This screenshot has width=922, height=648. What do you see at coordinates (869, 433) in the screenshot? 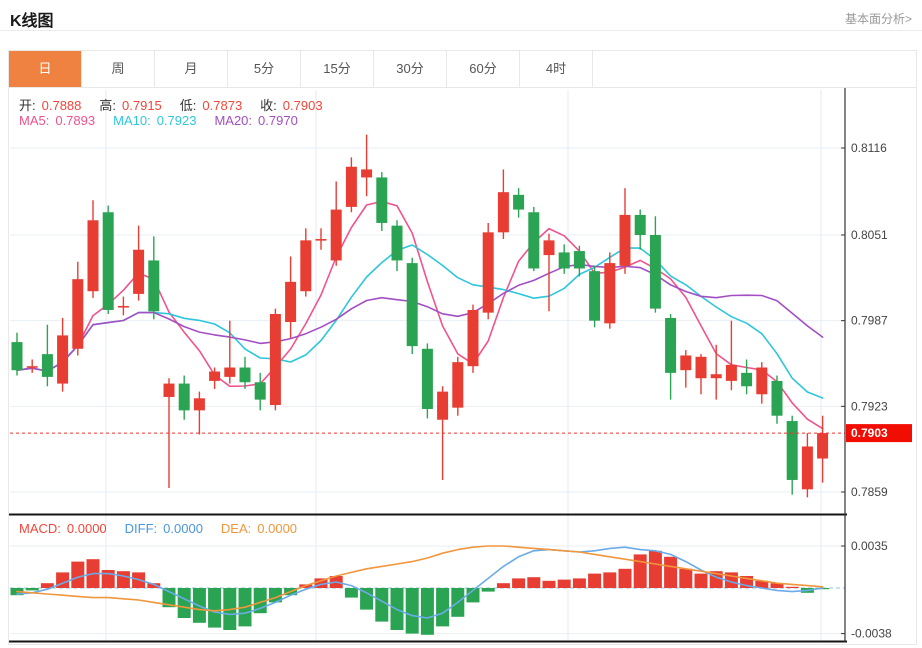
I see `svg-text: 0.7903` at bounding box center [869, 433].